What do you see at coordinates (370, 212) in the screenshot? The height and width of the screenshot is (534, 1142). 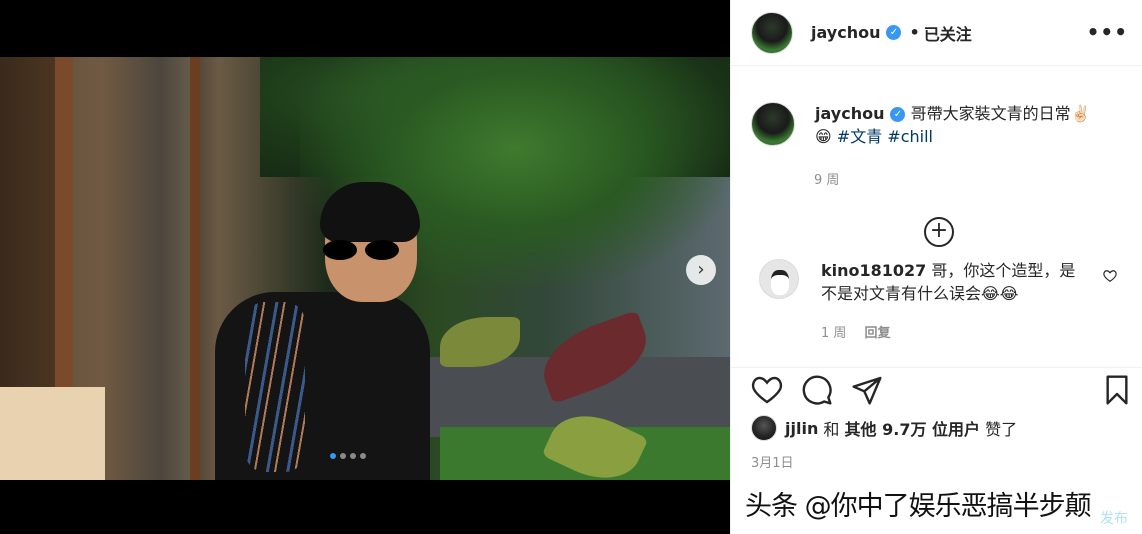 I see `person-hat` at bounding box center [370, 212].